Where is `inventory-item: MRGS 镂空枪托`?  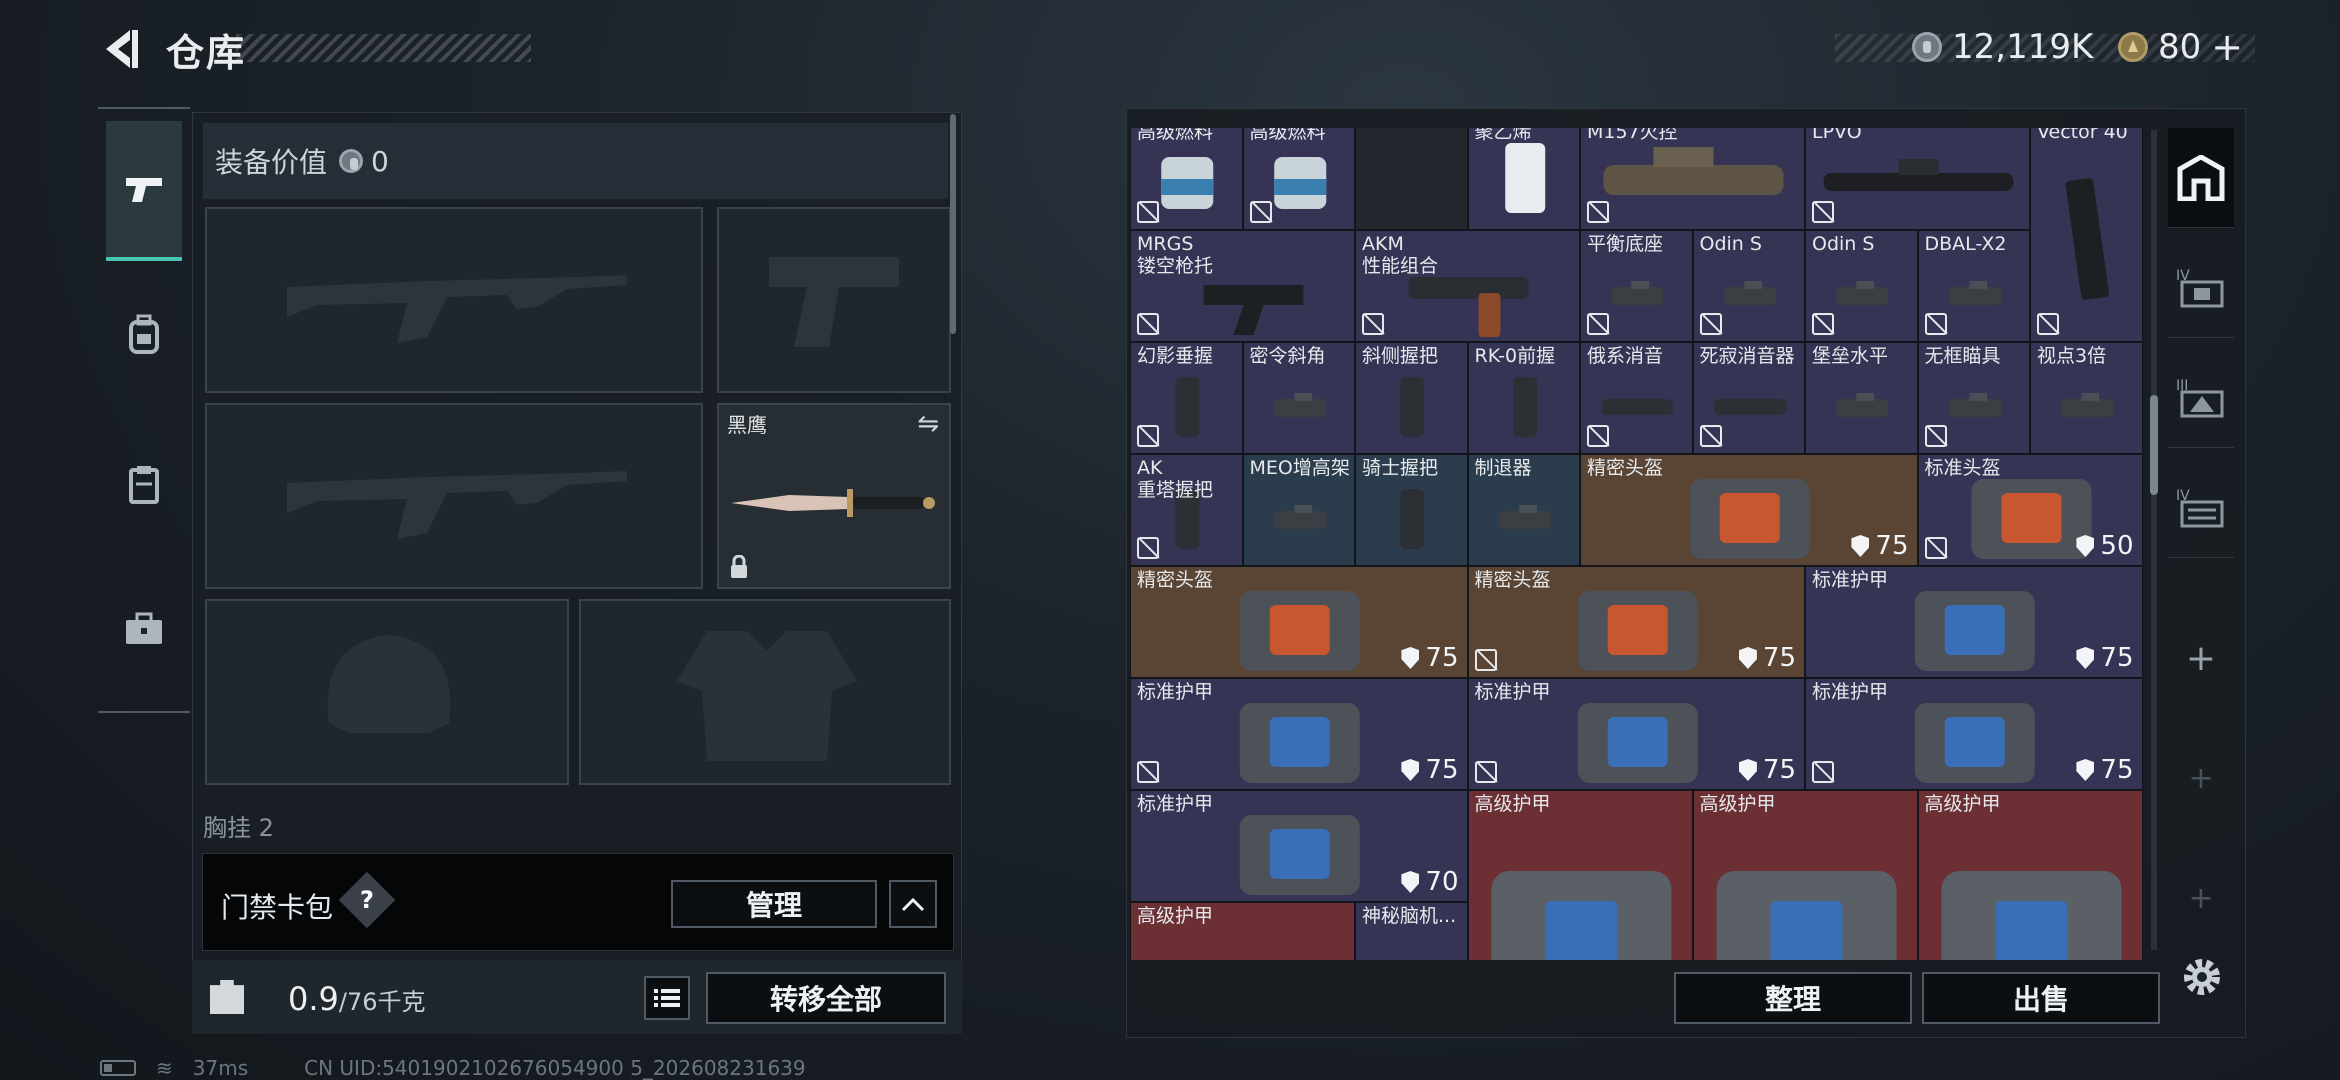
inventory-item: MRGS 镂空枪托 is located at coordinates (1242, 286).